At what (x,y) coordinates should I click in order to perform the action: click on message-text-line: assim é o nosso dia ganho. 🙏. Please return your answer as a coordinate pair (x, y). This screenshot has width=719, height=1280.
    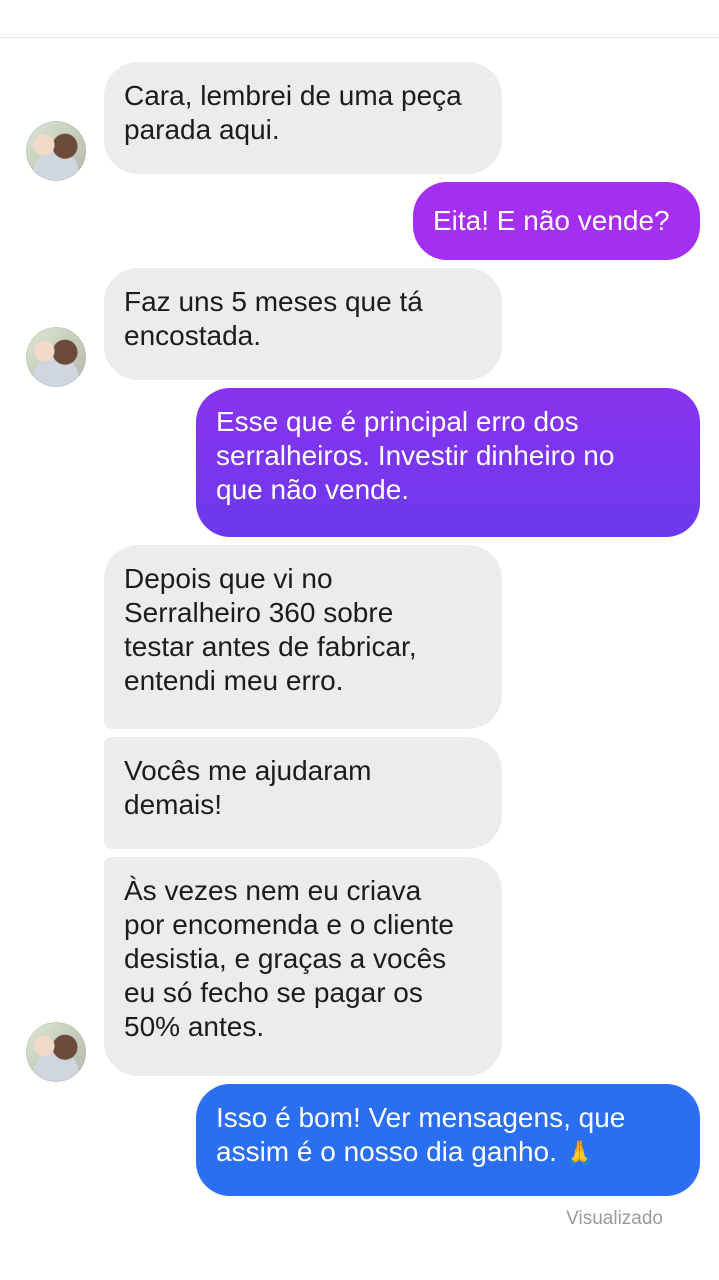
    Looking at the image, I should click on (447, 1153).